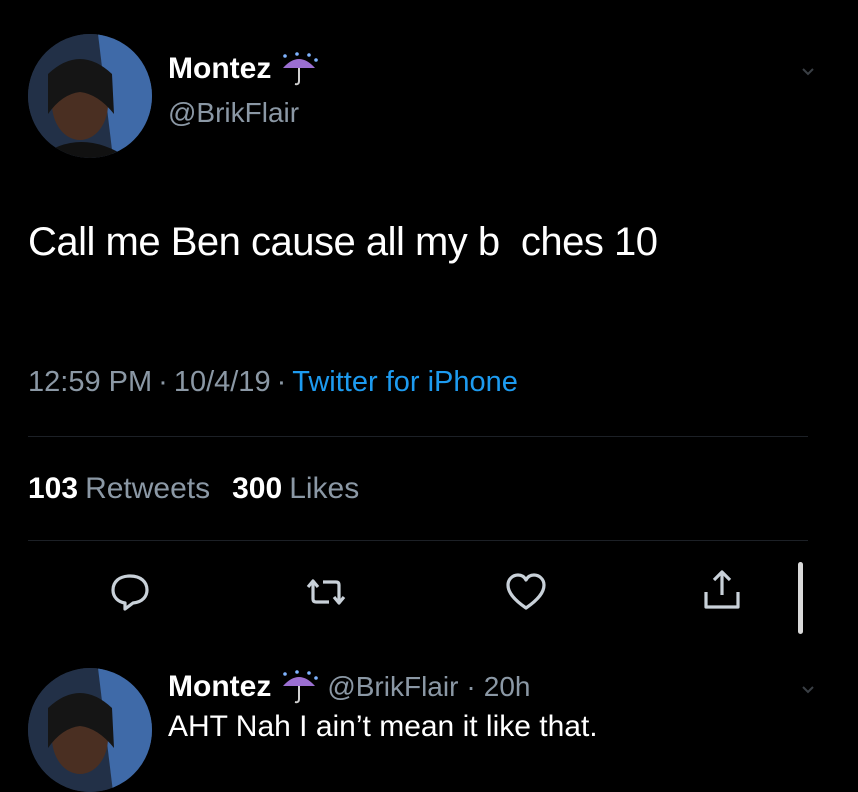 This screenshot has width=858, height=792. What do you see at coordinates (383, 726) in the screenshot?
I see `reply-text: AHT Nah I ain’t mean it like that.` at bounding box center [383, 726].